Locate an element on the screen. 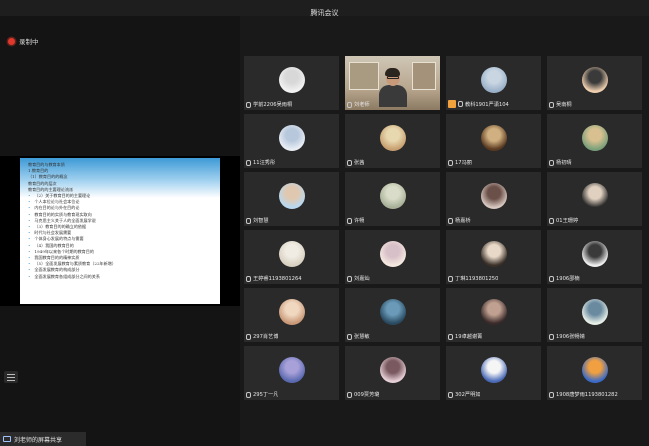 The width and height of the screenshot is (649, 446). participant-tile: 学前2206吴雨桐 is located at coordinates (291, 83).